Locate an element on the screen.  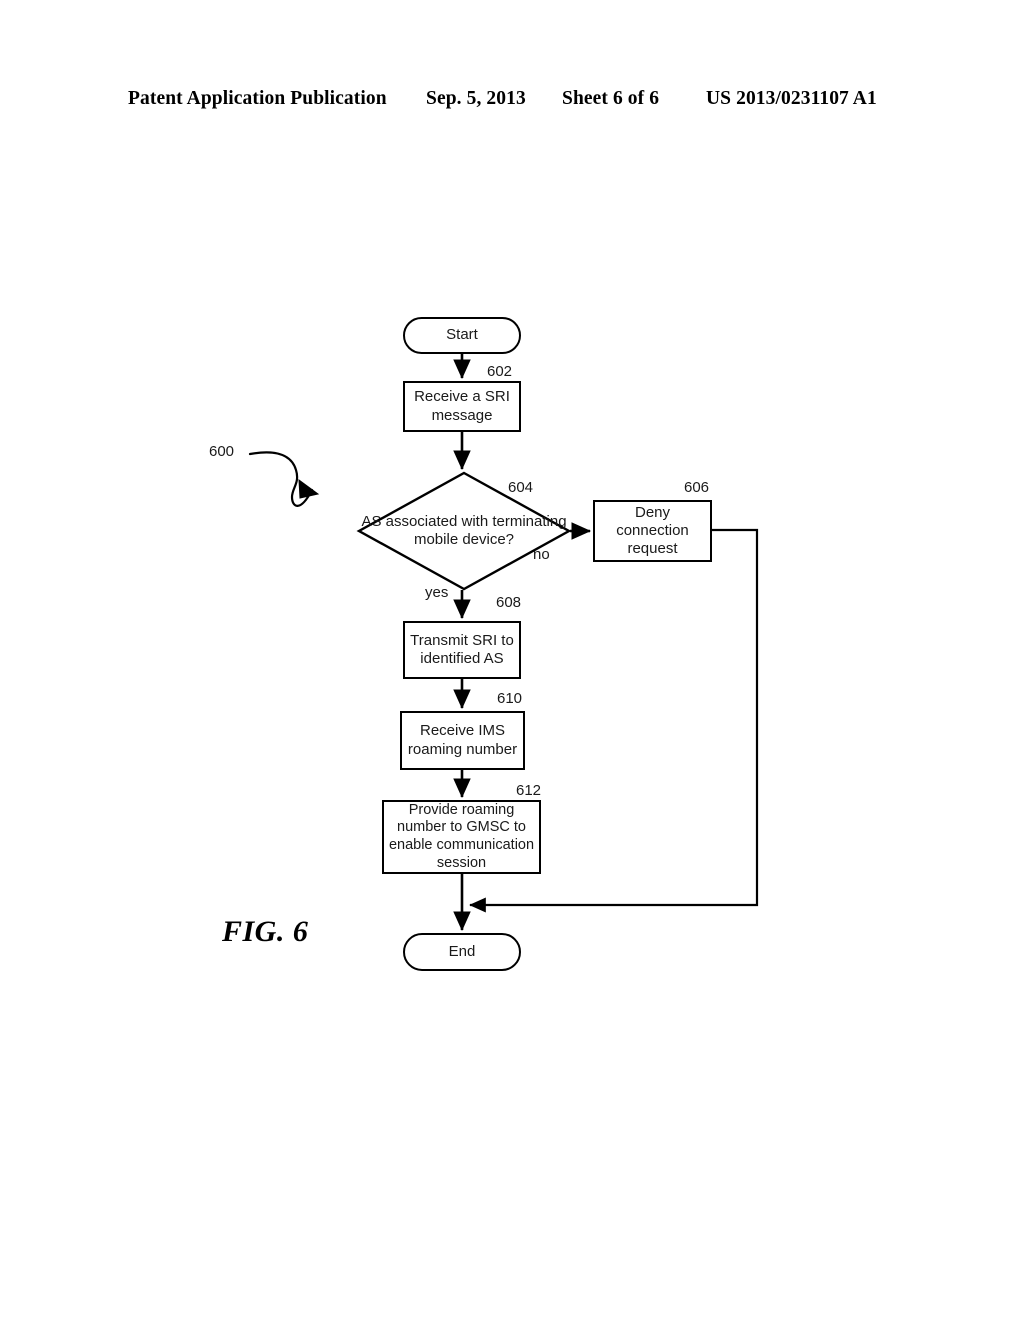
reference-numeral-602: 602 is located at coordinates (500, 371).